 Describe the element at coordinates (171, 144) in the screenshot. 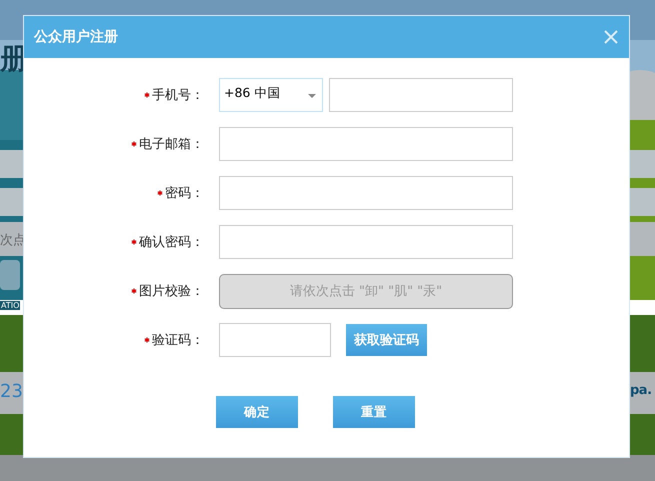

I see `field-label: 电子邮箱：` at that location.